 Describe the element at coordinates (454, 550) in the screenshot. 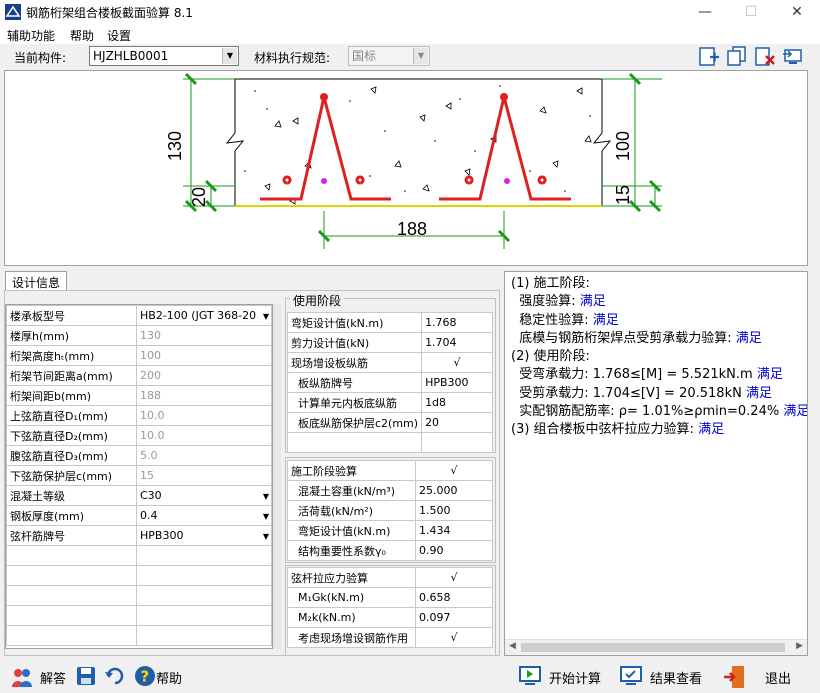

I see `row-value: 0.90` at that location.